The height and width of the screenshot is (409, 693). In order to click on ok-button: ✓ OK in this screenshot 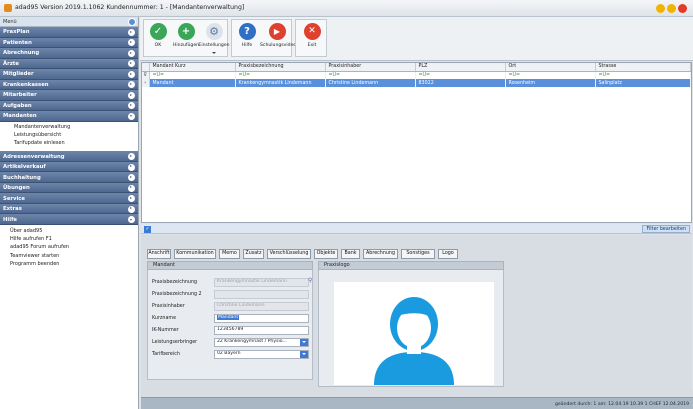, I will do `click(158, 39)`.